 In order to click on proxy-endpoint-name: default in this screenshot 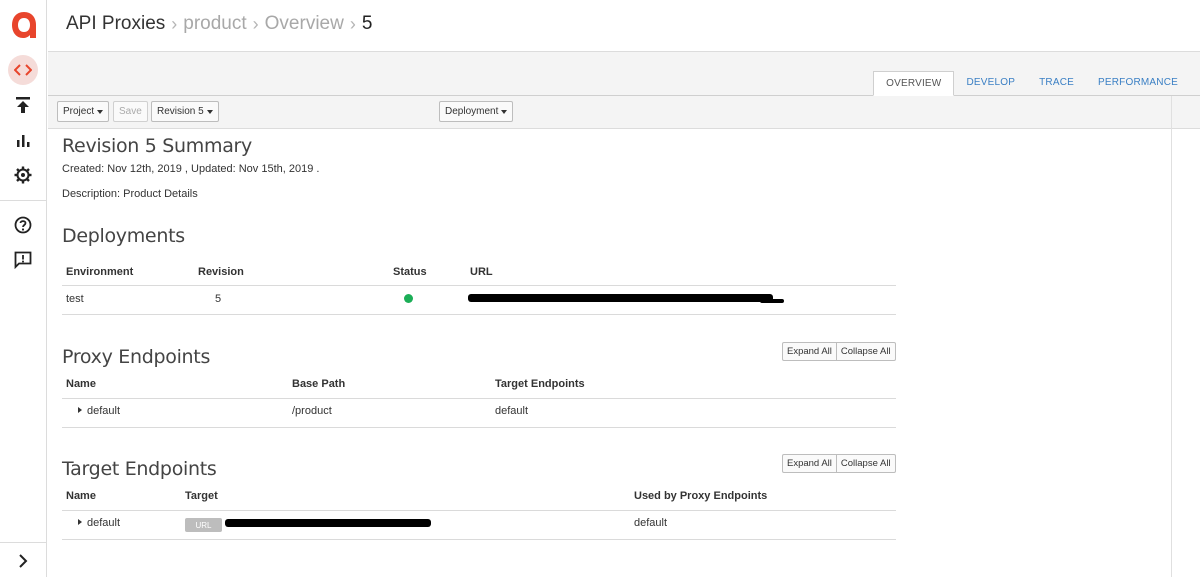, I will do `click(99, 411)`.